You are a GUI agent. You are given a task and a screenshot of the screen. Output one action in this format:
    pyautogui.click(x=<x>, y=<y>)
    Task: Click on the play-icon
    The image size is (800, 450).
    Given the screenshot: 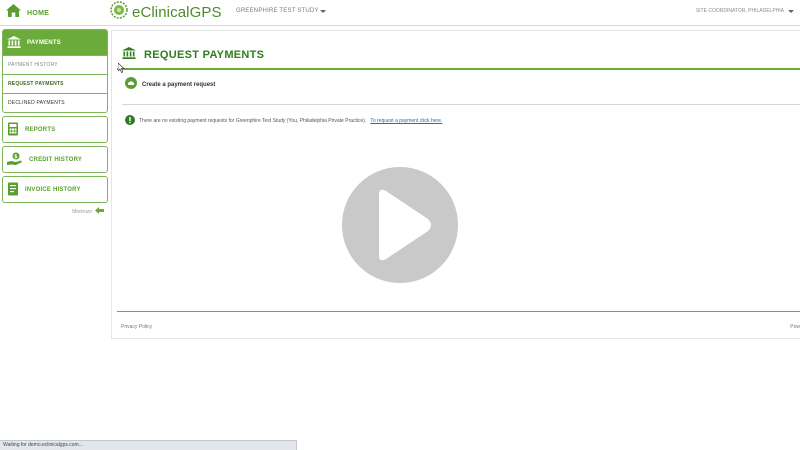 What is the action you would take?
    pyautogui.click(x=405, y=225)
    